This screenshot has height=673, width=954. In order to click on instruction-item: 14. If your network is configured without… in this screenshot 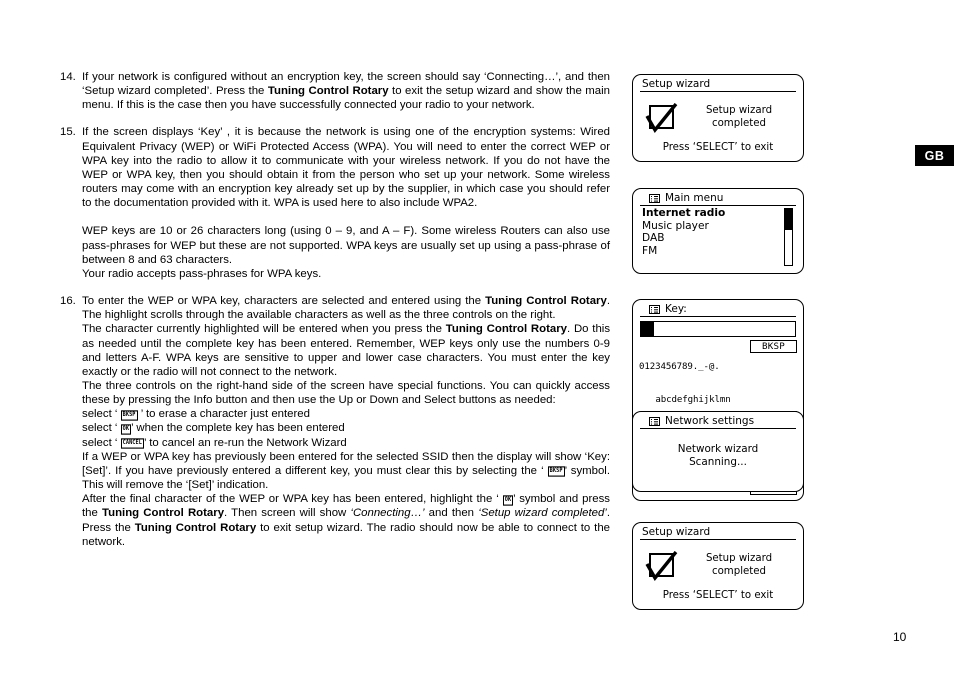, I will do `click(335, 91)`.